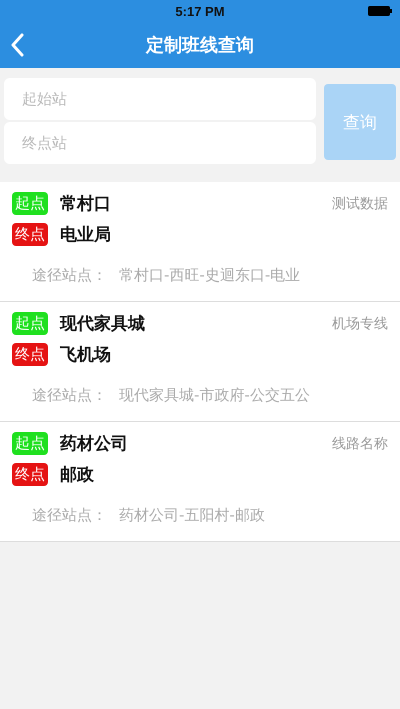  What do you see at coordinates (360, 443) in the screenshot?
I see `route-tag: 线路名称` at bounding box center [360, 443].